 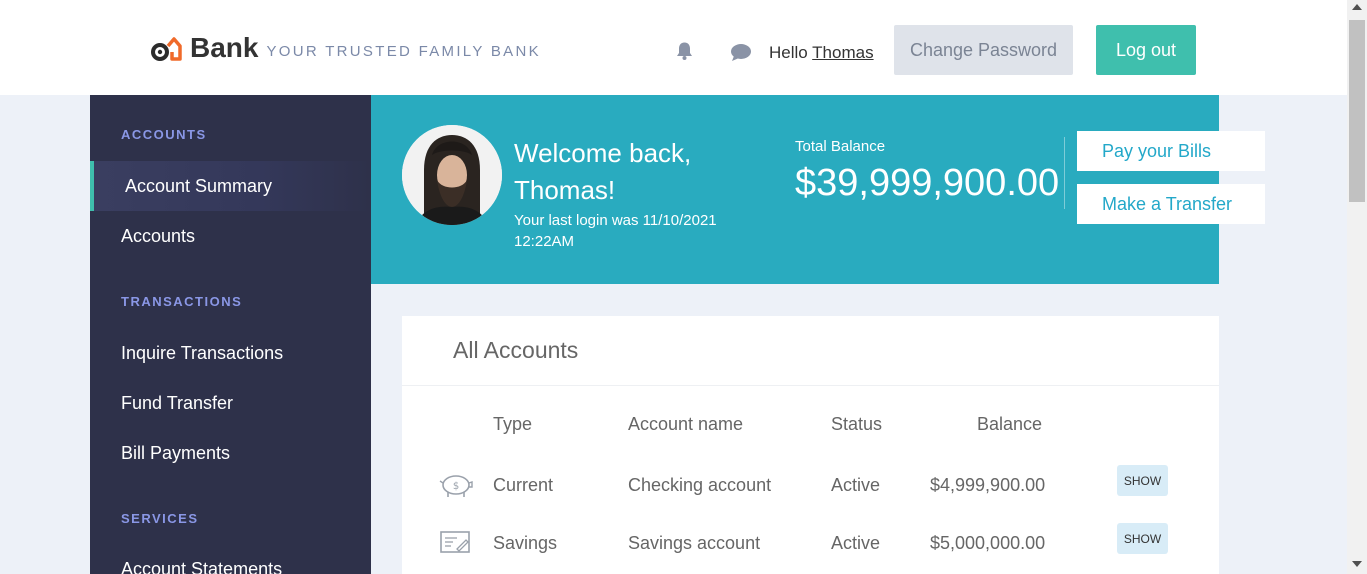 What do you see at coordinates (525, 543) in the screenshot?
I see `cell-type: Savings` at bounding box center [525, 543].